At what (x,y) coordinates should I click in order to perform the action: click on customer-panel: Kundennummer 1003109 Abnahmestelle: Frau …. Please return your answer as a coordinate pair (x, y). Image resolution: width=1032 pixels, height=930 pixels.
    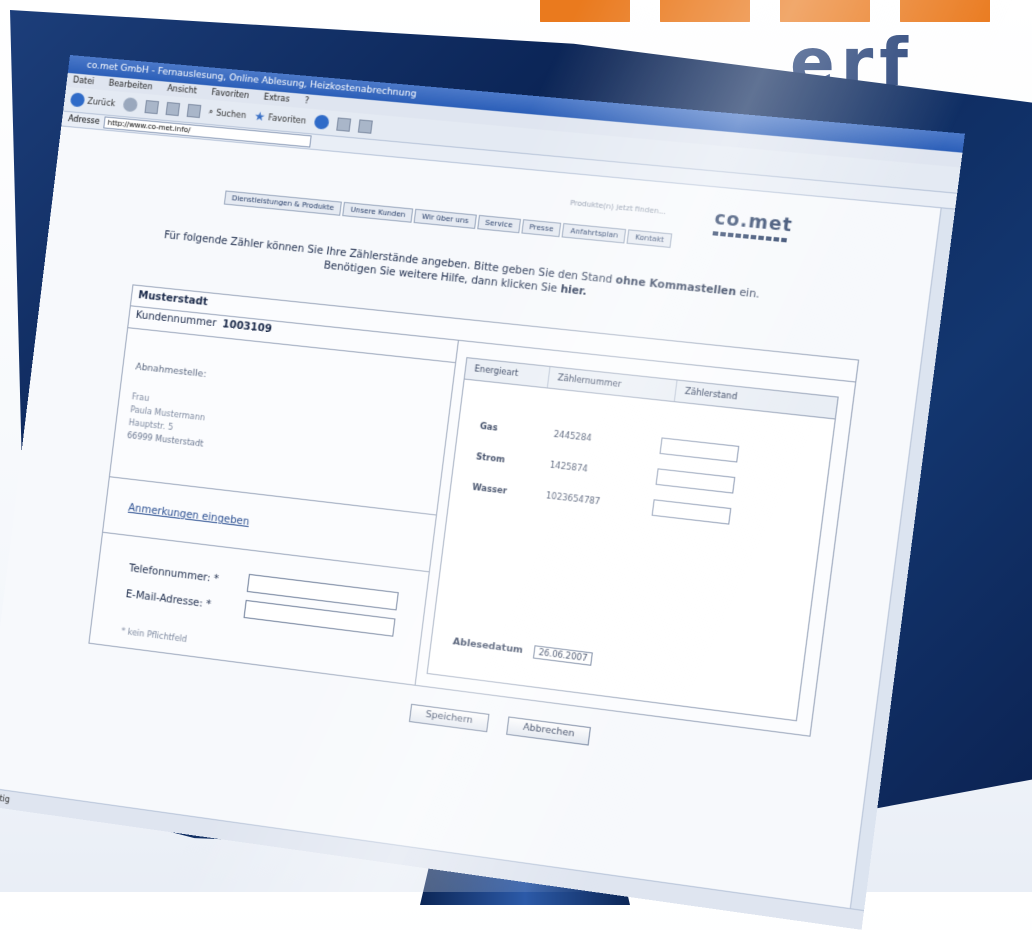
    Looking at the image, I should click on (274, 494).